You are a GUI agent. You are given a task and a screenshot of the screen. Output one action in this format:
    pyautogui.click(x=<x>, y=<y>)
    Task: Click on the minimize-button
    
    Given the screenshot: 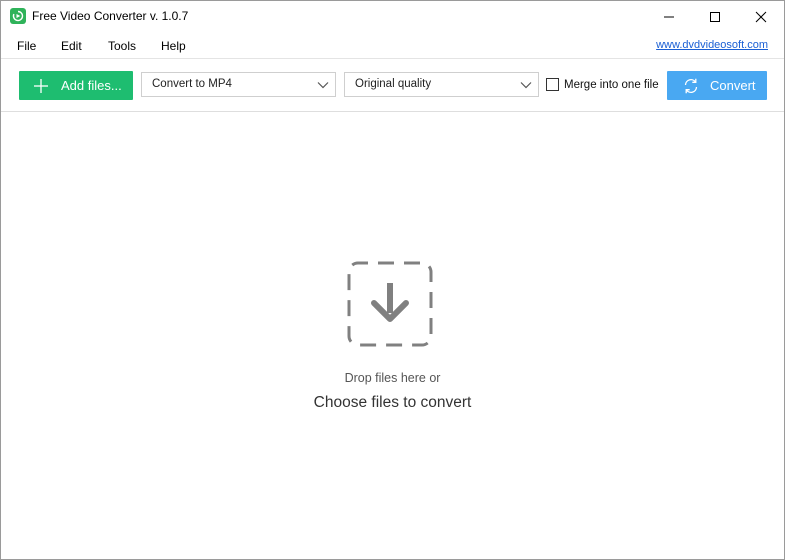 What is the action you would take?
    pyautogui.click(x=669, y=16)
    